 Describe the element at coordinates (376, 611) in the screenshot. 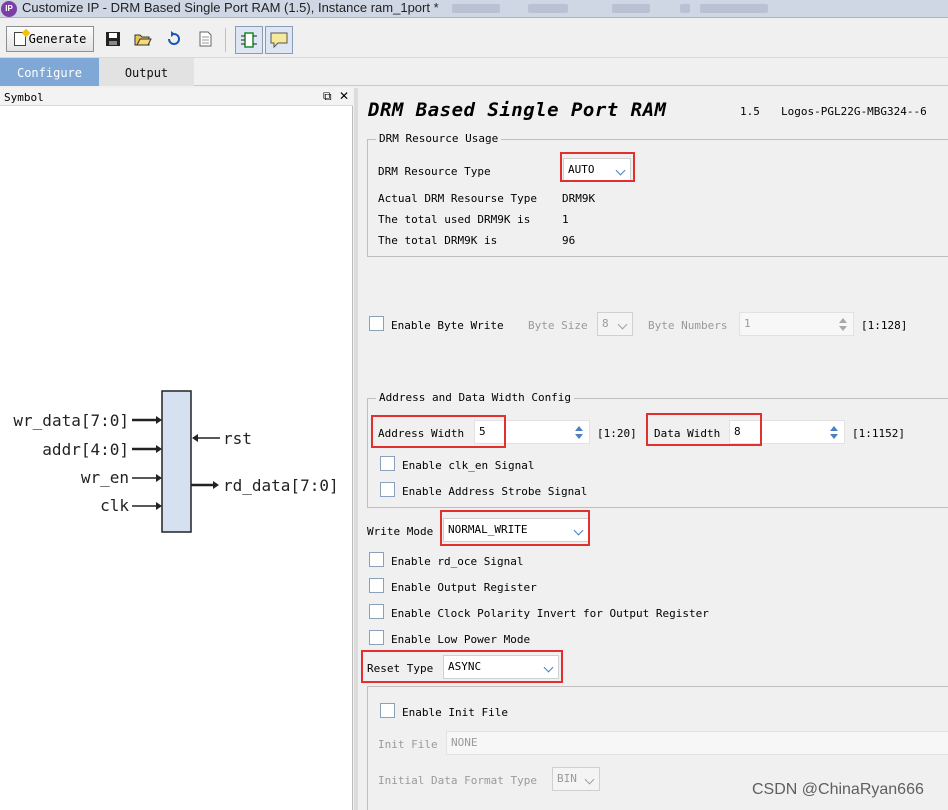

I see `enable-clock-polarity-checkbox` at that location.